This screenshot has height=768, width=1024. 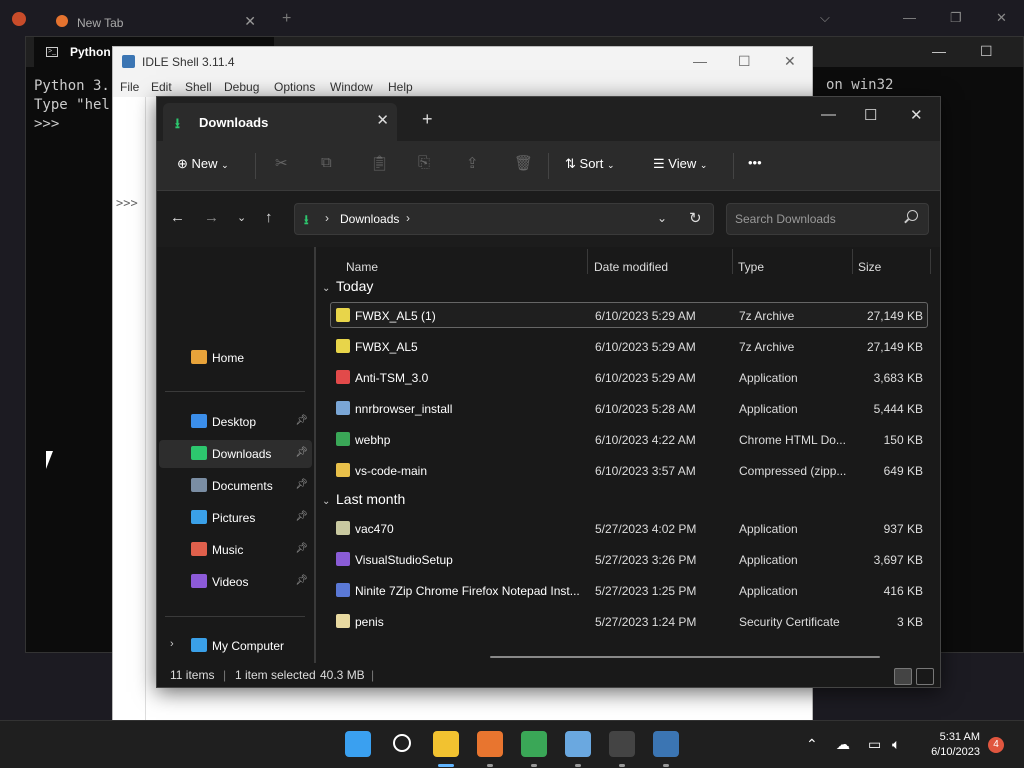 What do you see at coordinates (400, 87) in the screenshot?
I see `menu-help: Help` at bounding box center [400, 87].